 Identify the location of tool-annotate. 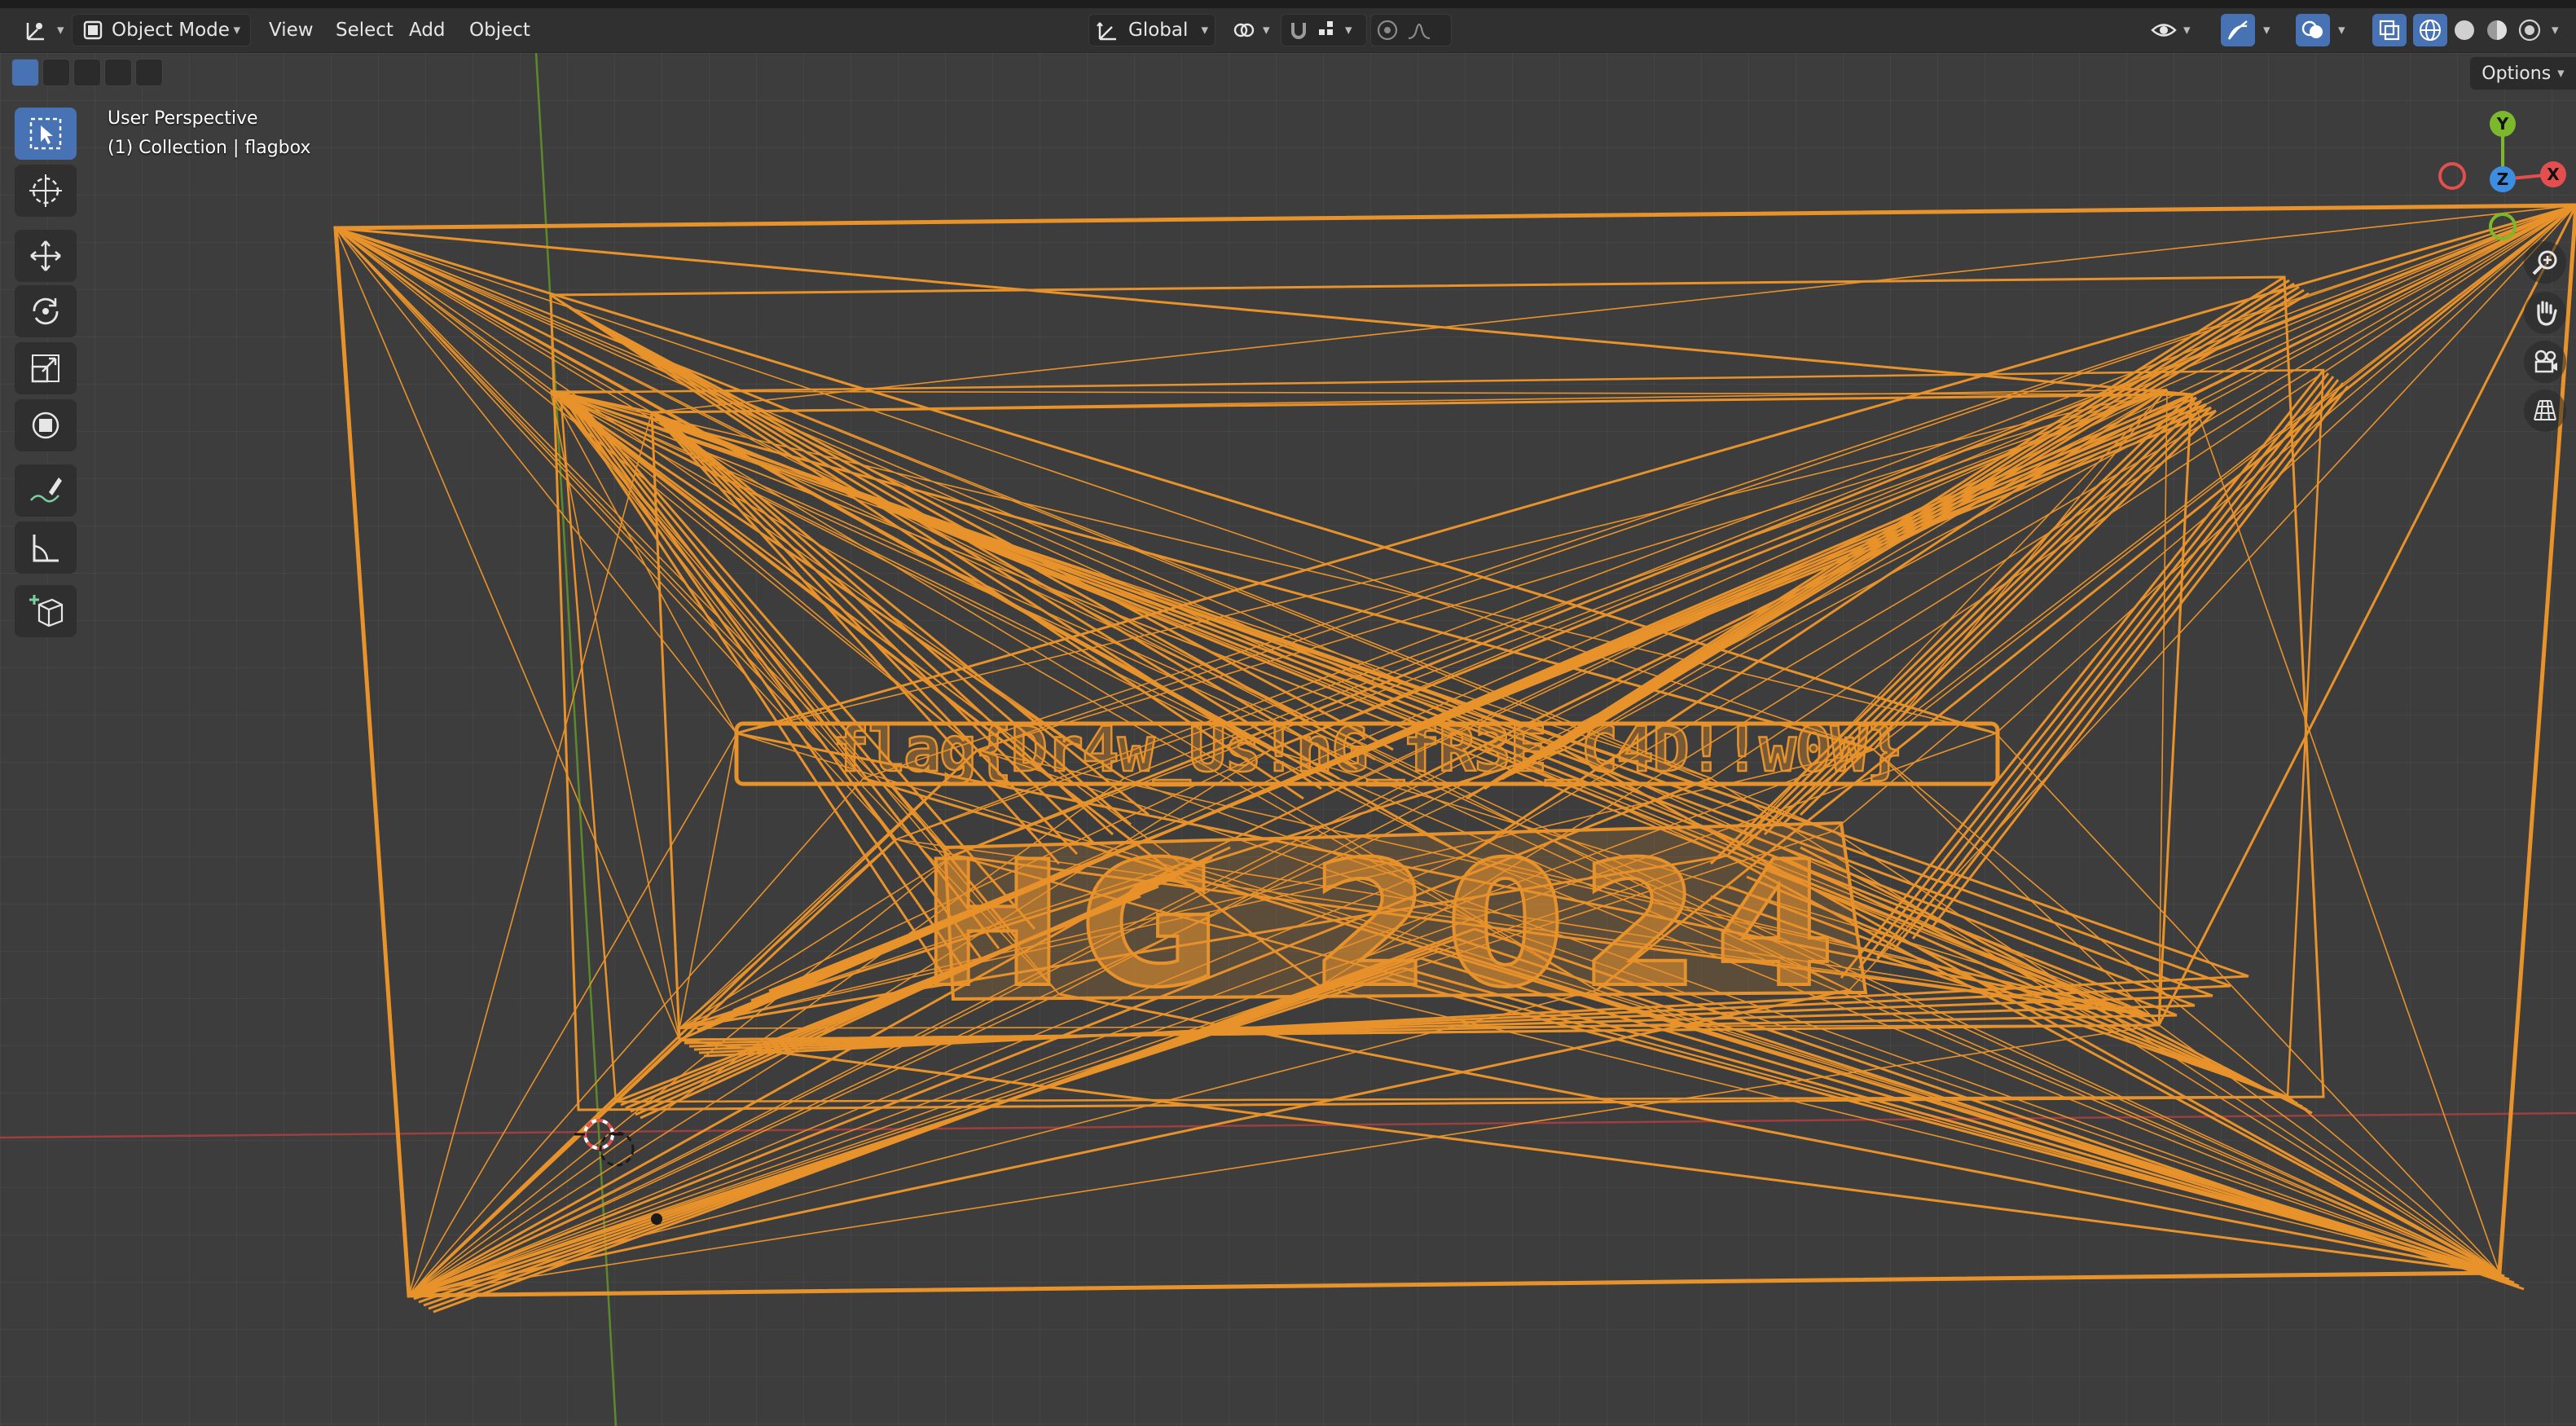
(46, 491).